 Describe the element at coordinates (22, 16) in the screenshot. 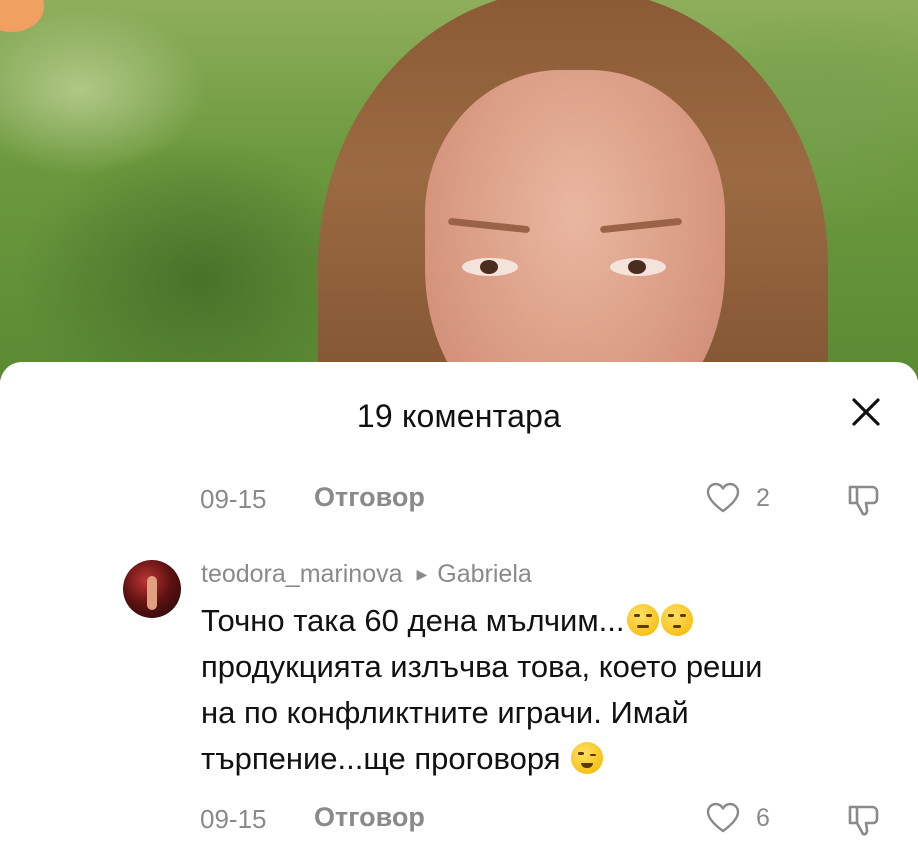

I see `app-badge` at that location.